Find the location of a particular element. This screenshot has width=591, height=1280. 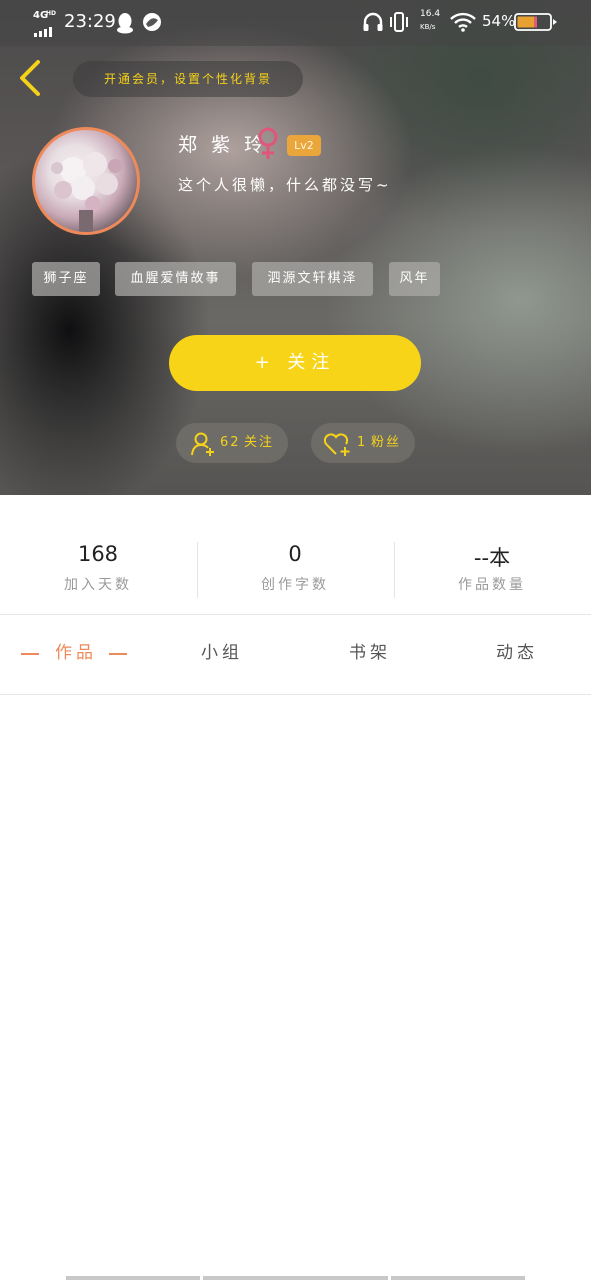

works-count-value: --本 is located at coordinates (492, 558).